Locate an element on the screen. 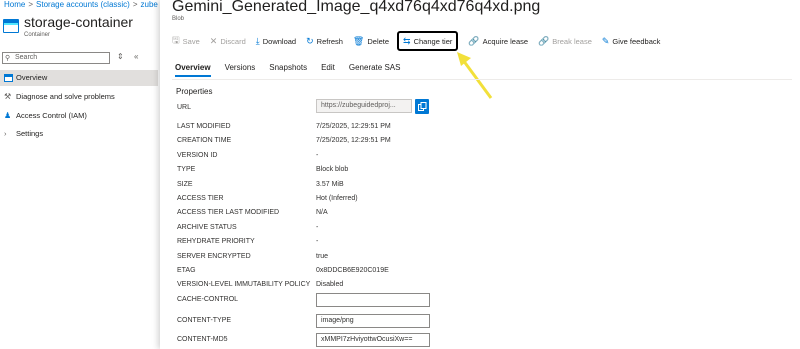  property-value: true is located at coordinates (322, 256).